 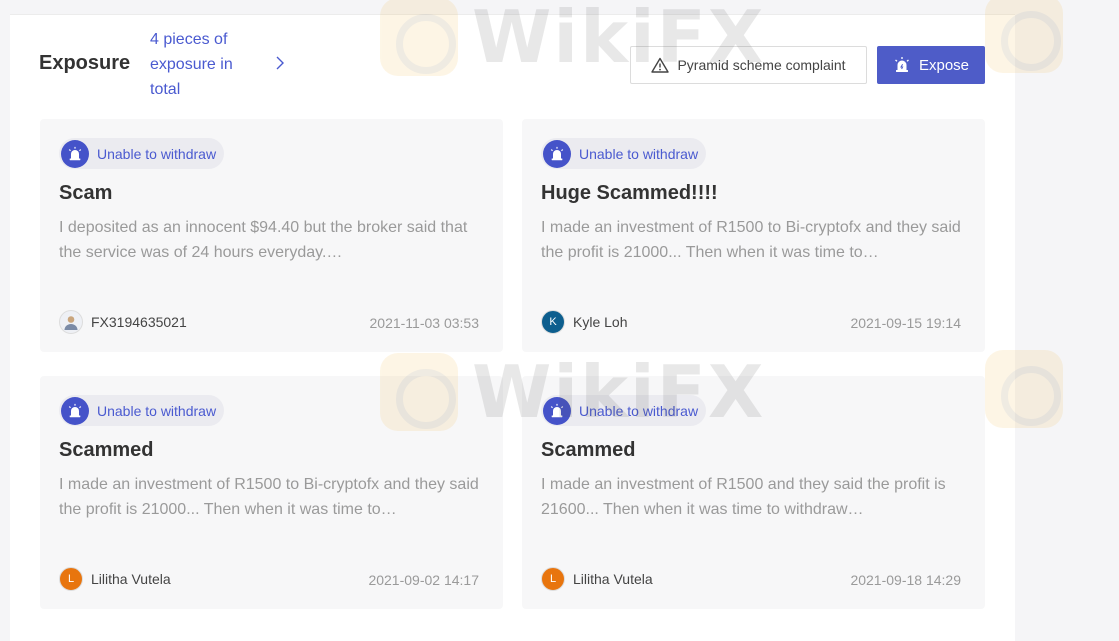 What do you see at coordinates (600, 322) in the screenshot?
I see `author-name: Kyle Loh` at bounding box center [600, 322].